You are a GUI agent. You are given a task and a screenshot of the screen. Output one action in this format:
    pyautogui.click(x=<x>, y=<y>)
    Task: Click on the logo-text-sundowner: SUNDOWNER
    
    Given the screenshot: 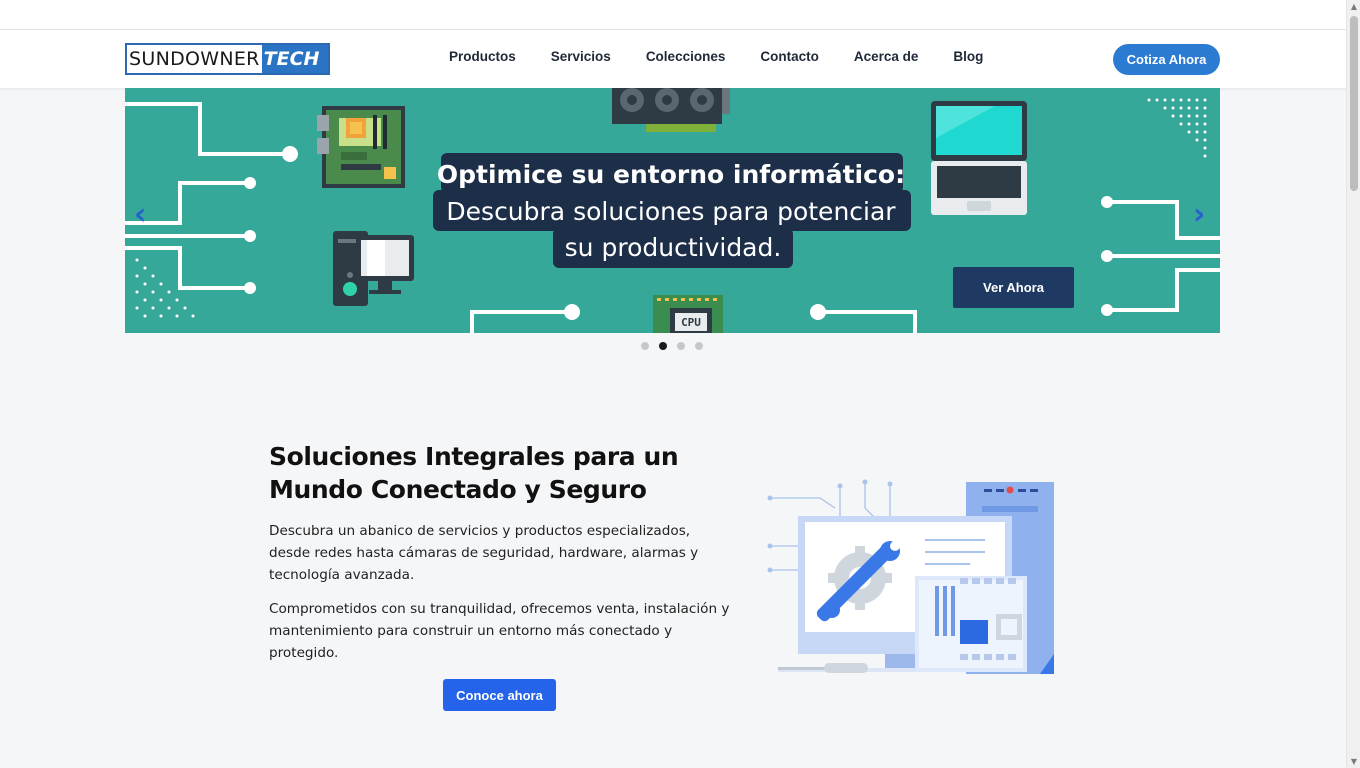 What is the action you would take?
    pyautogui.click(x=194, y=59)
    